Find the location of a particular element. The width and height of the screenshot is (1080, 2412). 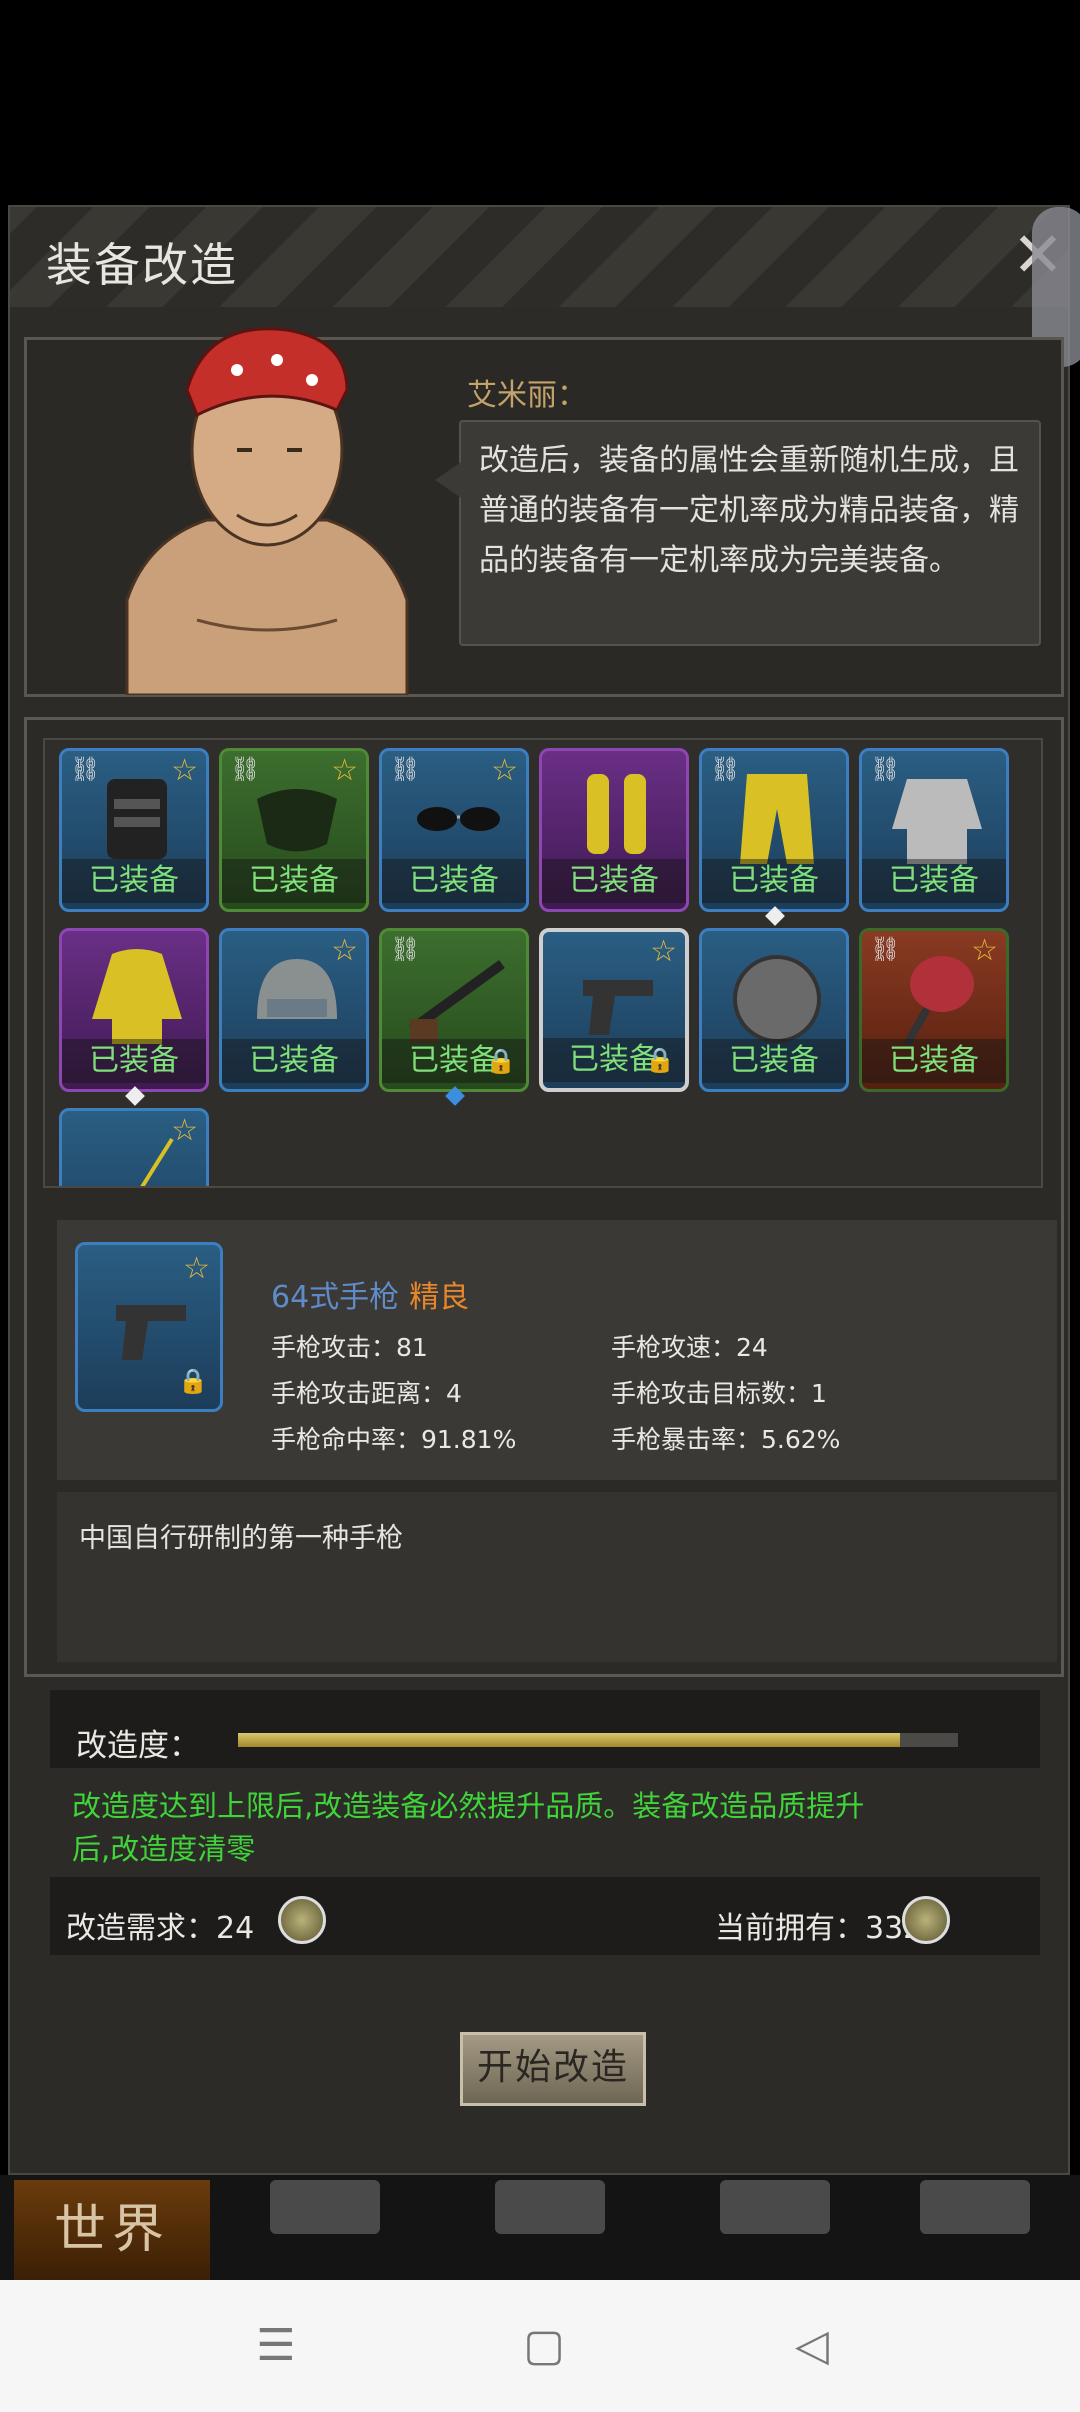

pants-icon is located at coordinates (777, 819).